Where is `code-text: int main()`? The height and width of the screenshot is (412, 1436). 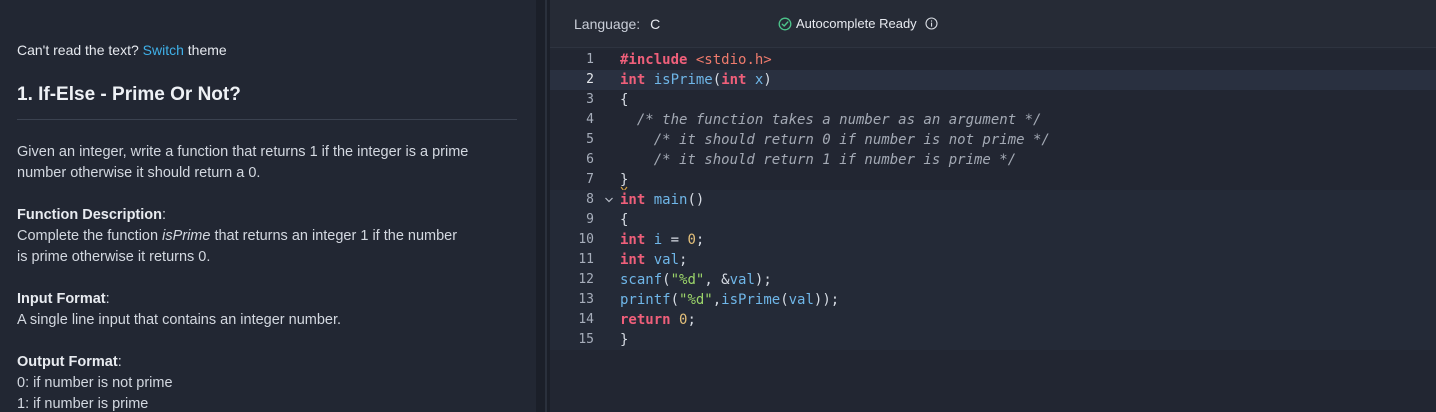 code-text: int main() is located at coordinates (662, 200).